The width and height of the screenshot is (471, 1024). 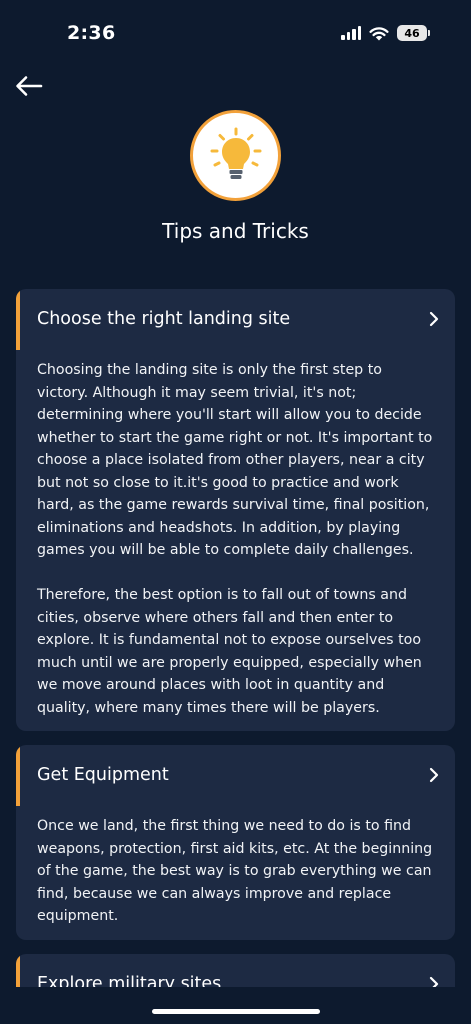 I want to click on header-logo, so click(x=235, y=155).